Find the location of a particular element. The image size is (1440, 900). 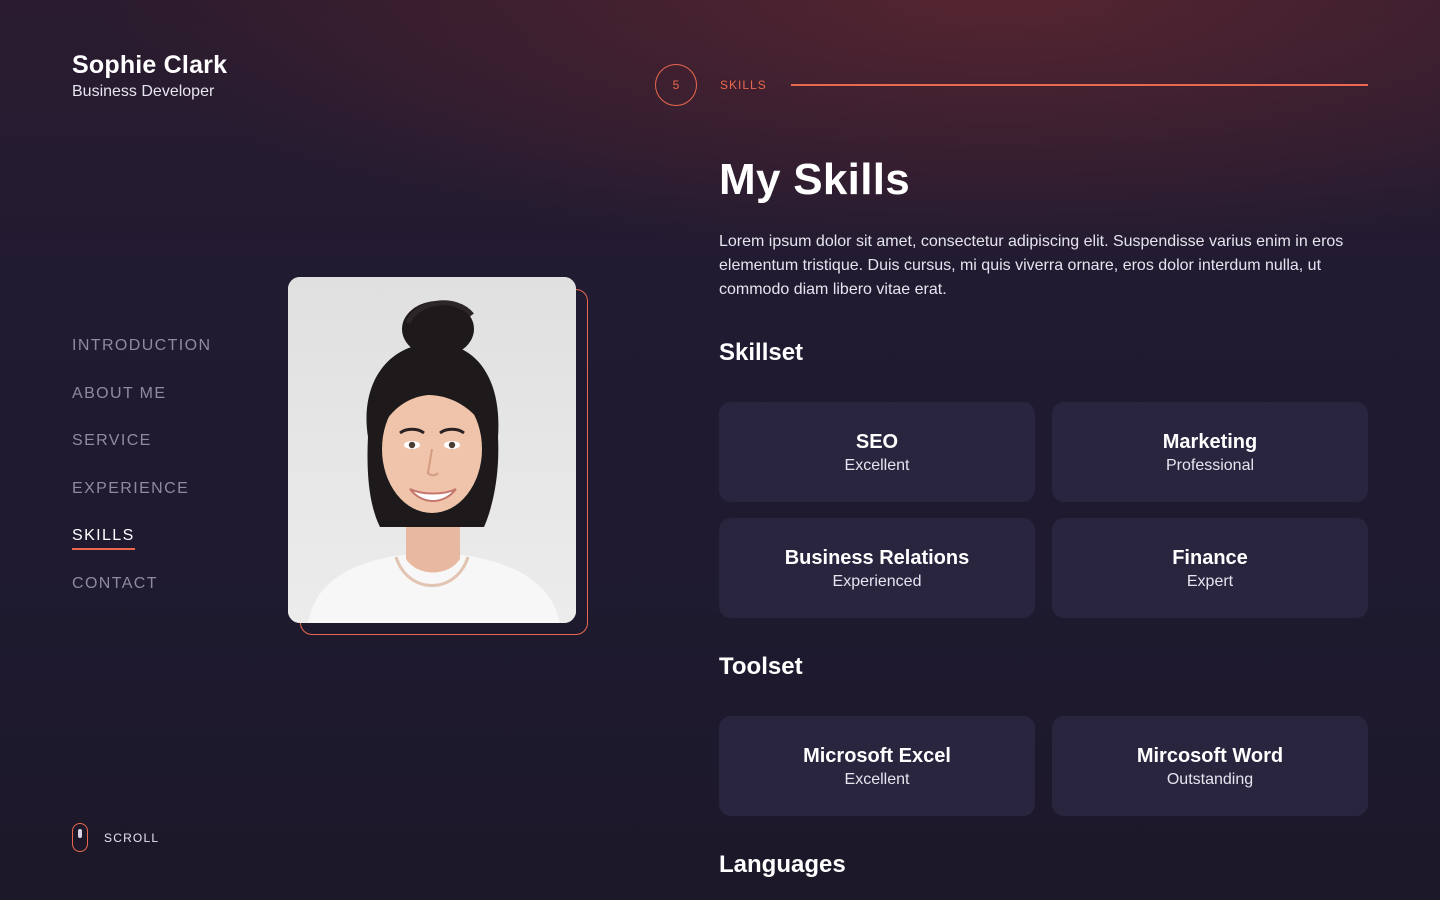

skill-level: Expert is located at coordinates (1210, 581).